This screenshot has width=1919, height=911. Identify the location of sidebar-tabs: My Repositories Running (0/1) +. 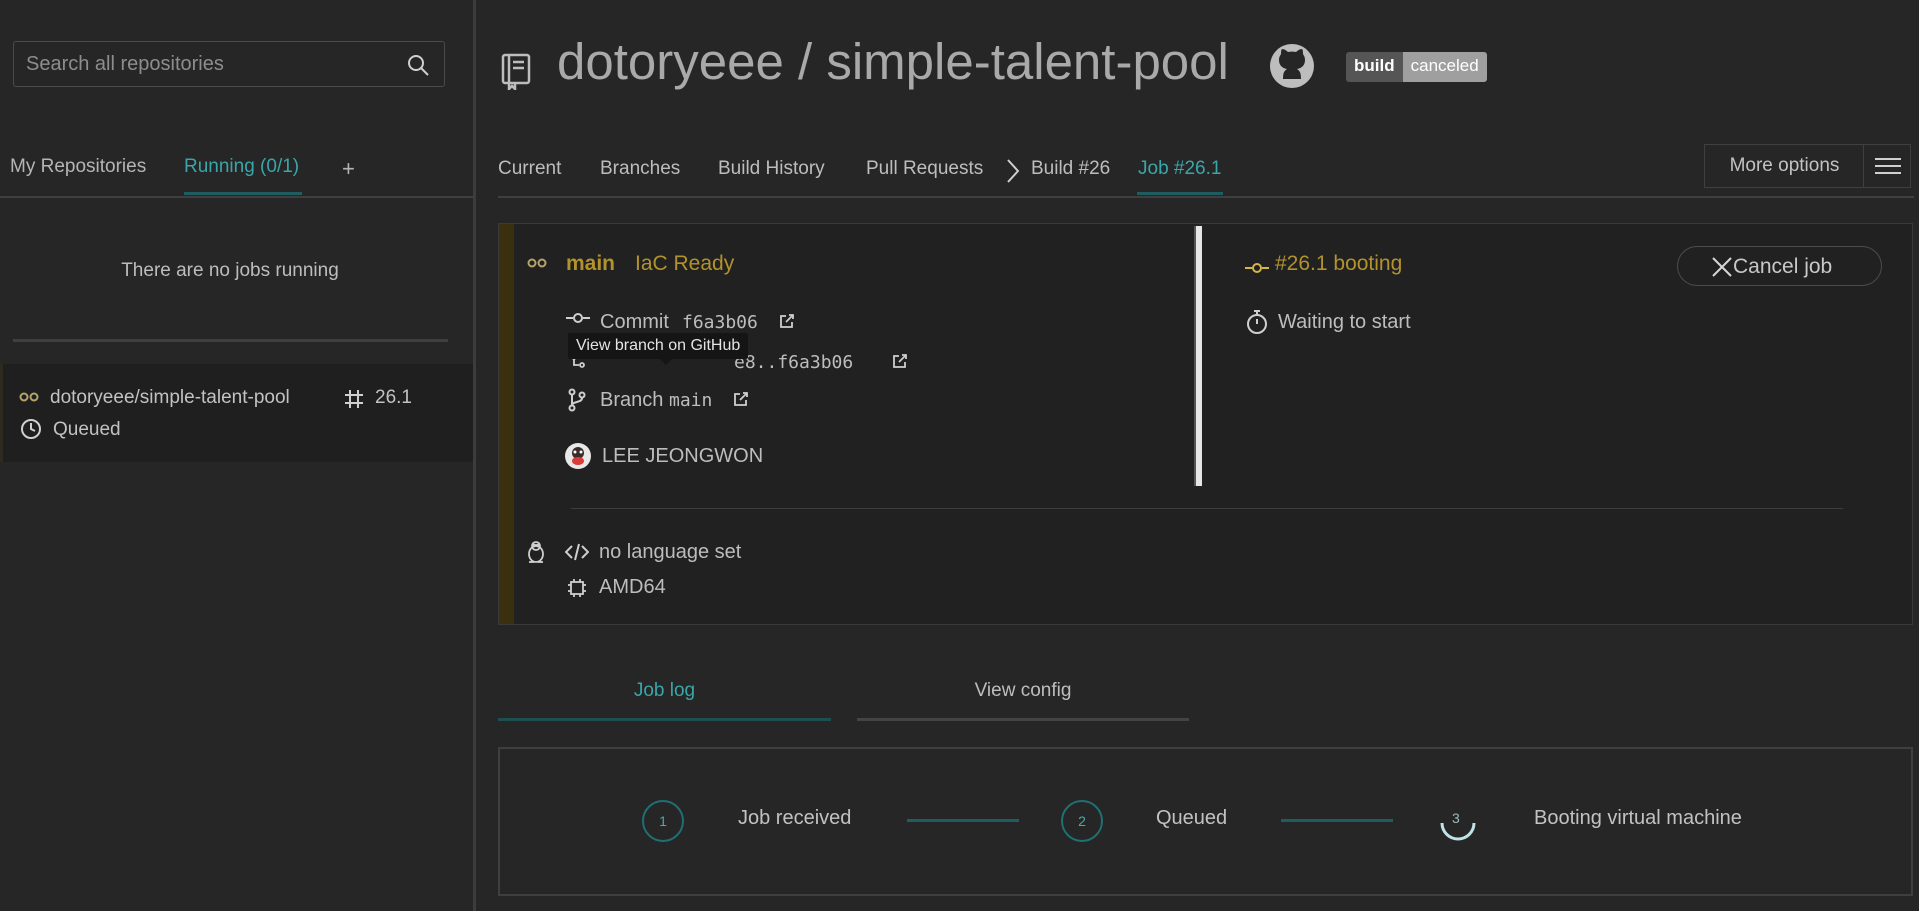
(236, 174).